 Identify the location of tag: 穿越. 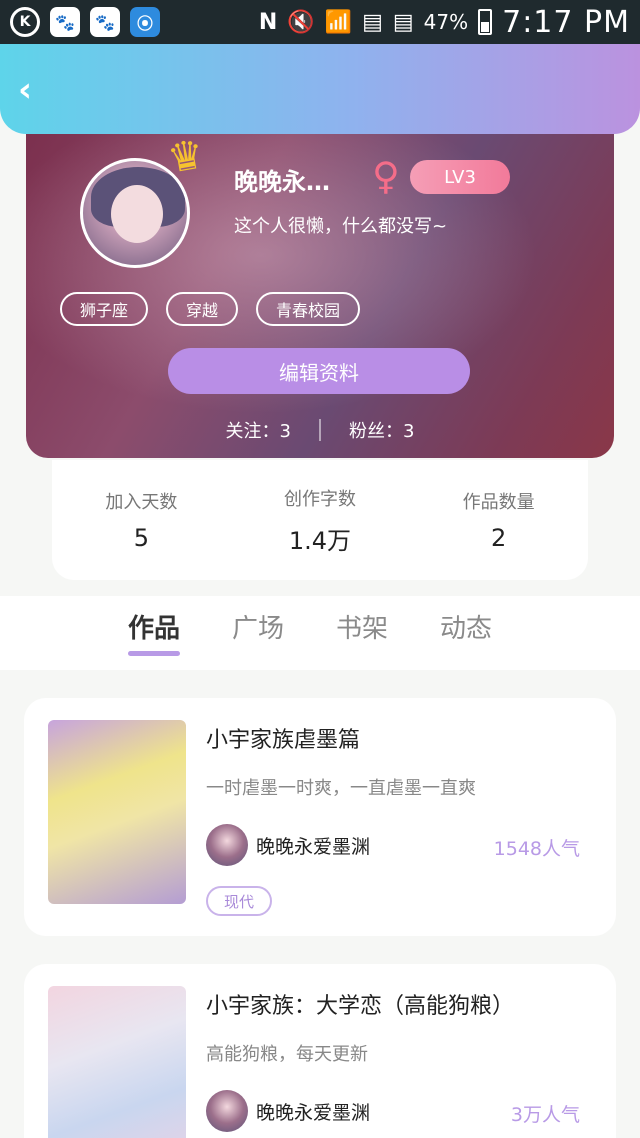
(202, 309).